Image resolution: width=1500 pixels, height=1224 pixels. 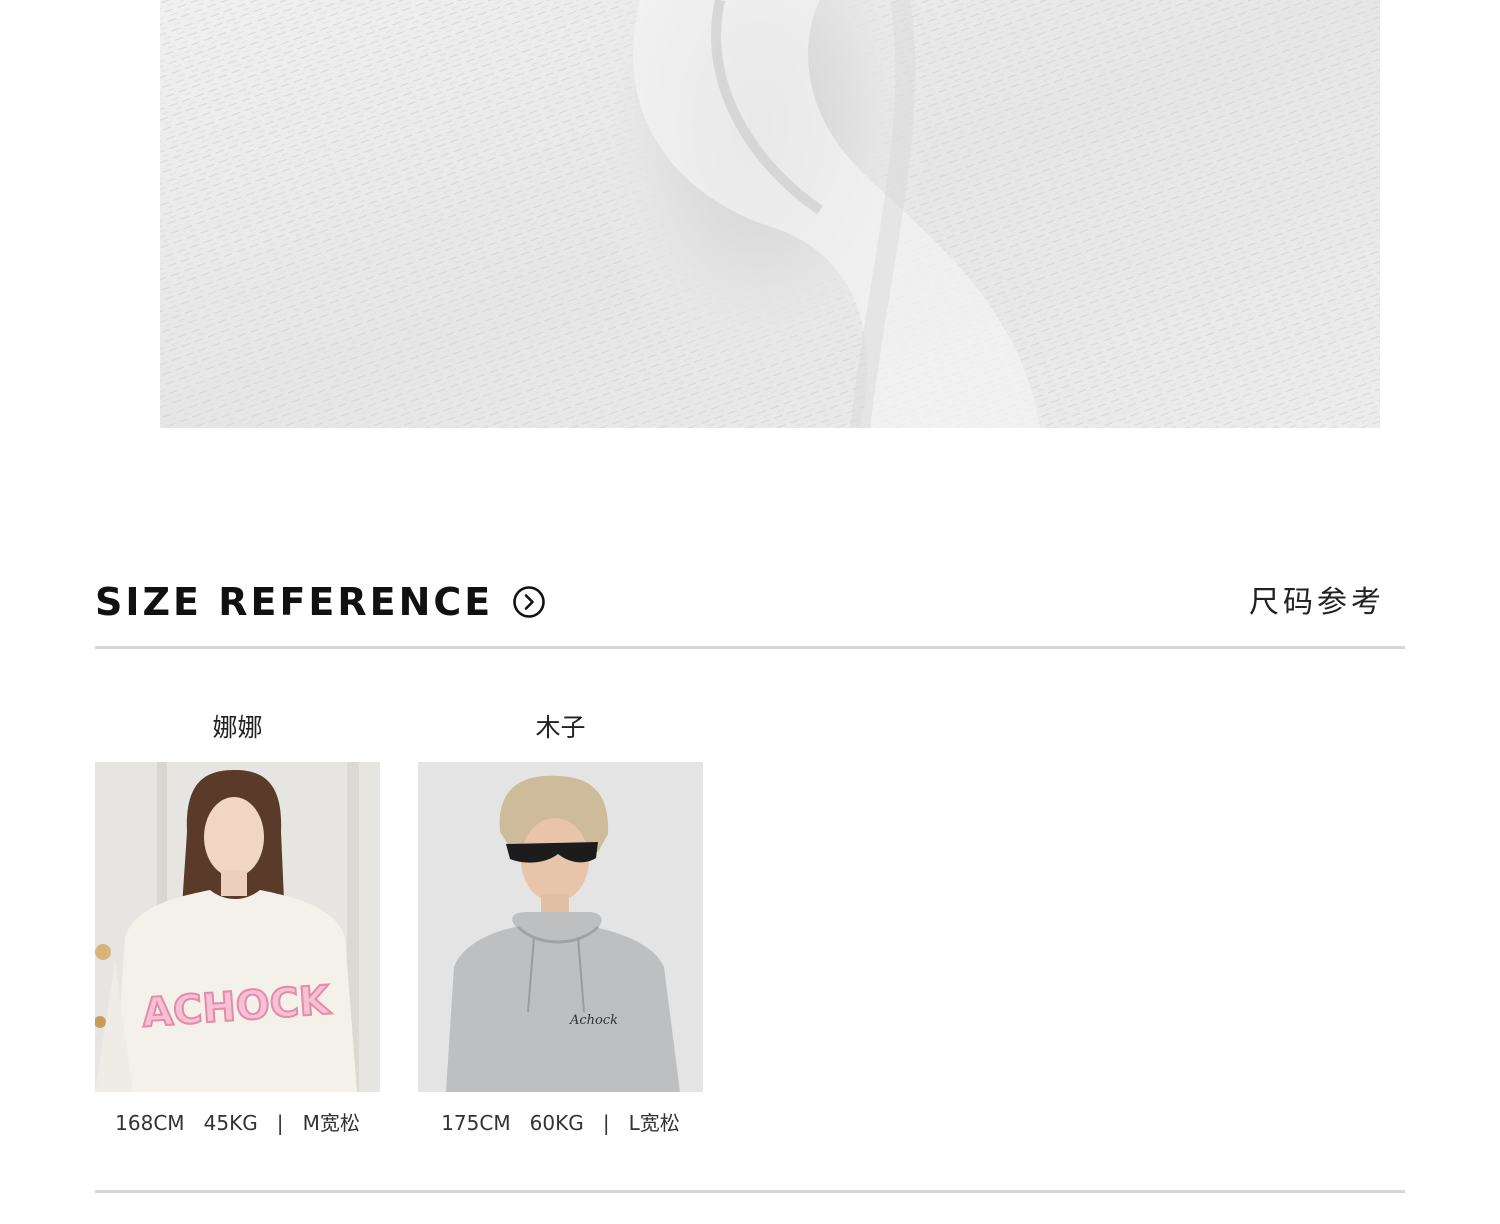 I want to click on model-stats: 168CM 45KG | M宽松, so click(x=237, y=1123).